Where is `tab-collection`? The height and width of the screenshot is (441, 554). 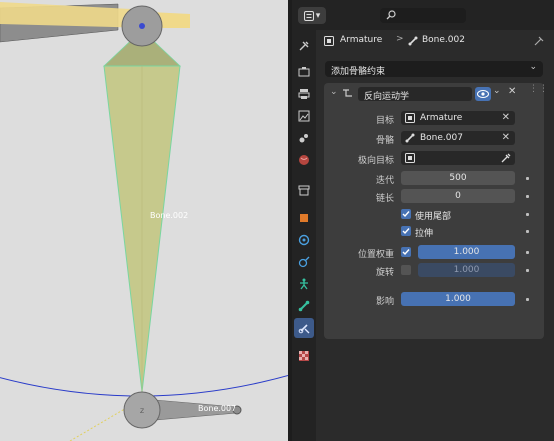
tab-collection is located at coordinates (304, 190).